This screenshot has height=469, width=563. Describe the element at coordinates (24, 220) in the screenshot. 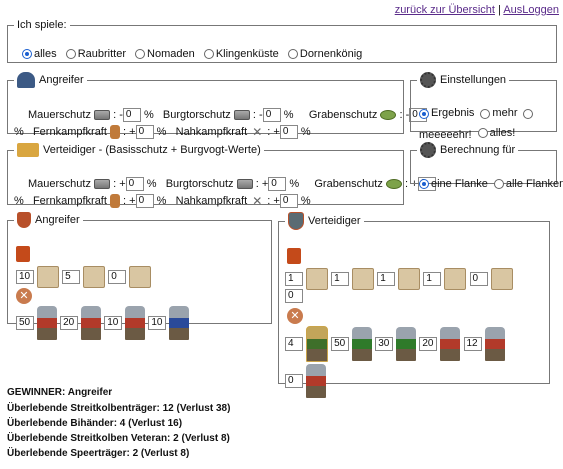

I see `attacker-shield-icon` at that location.